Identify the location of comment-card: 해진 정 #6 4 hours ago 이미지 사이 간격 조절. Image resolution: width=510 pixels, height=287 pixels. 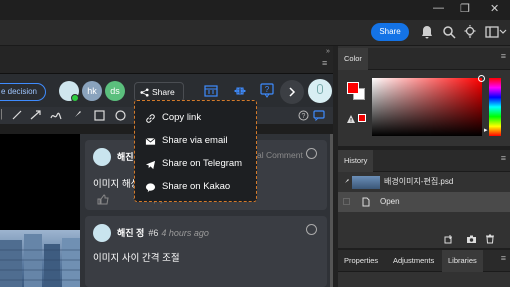
(206, 251).